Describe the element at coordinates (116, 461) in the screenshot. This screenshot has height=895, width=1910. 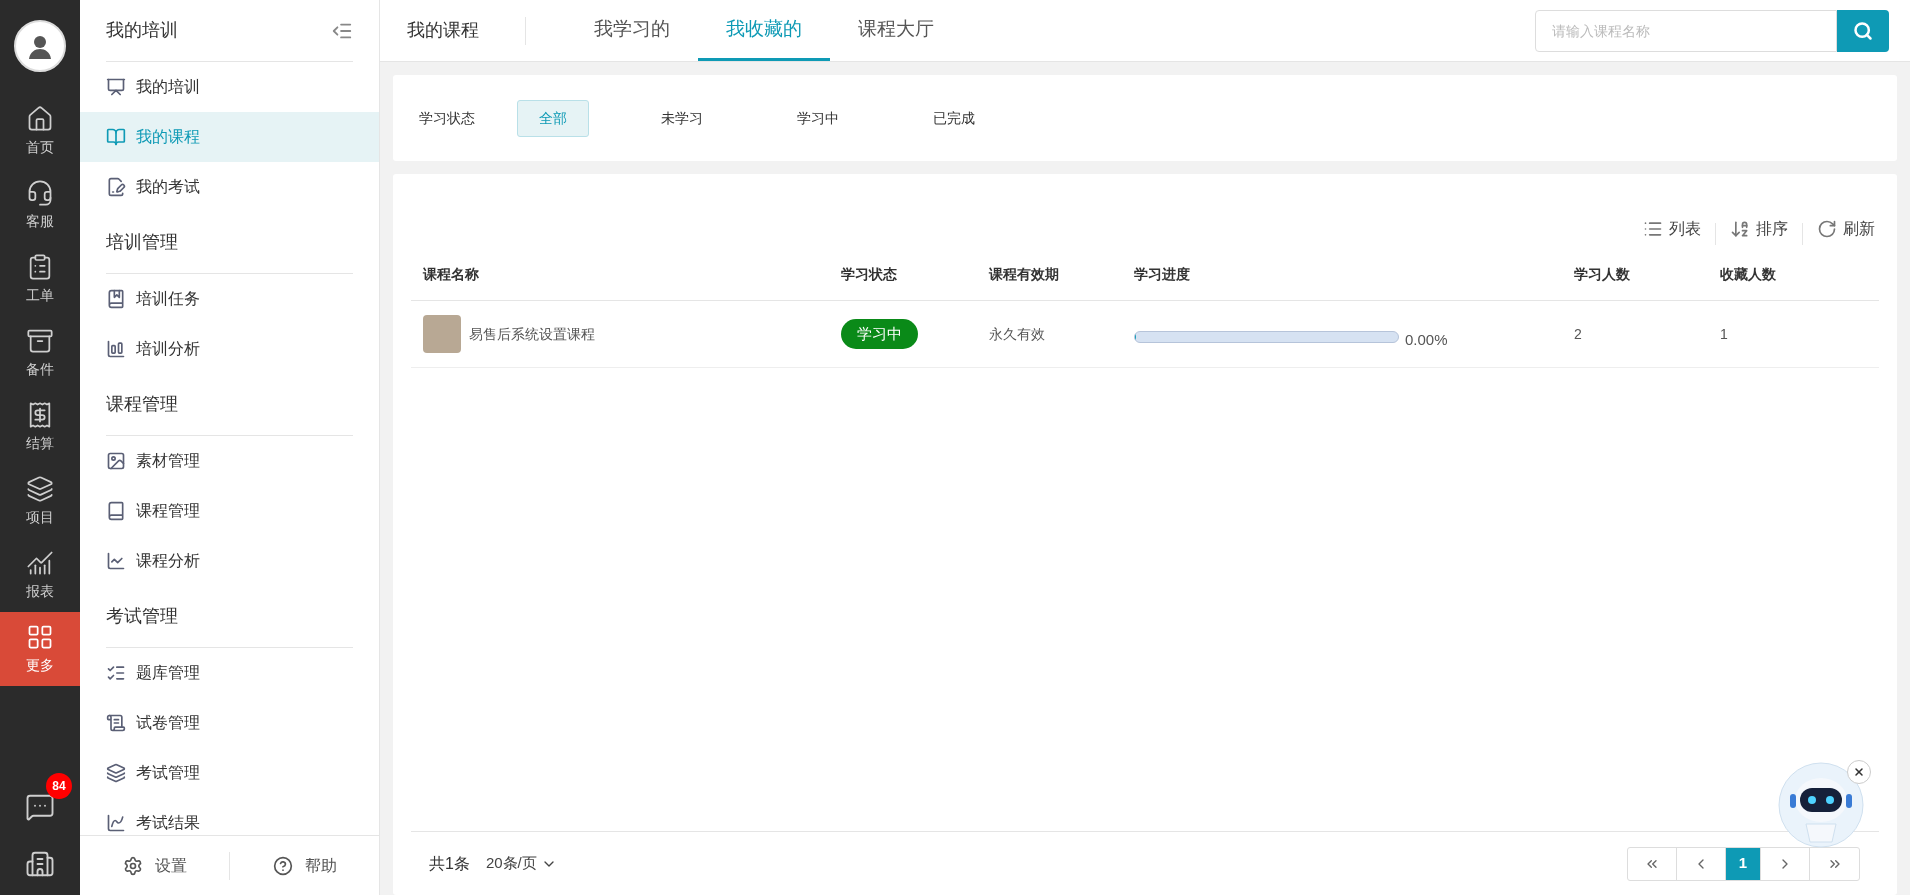
I see `image-icon` at that location.